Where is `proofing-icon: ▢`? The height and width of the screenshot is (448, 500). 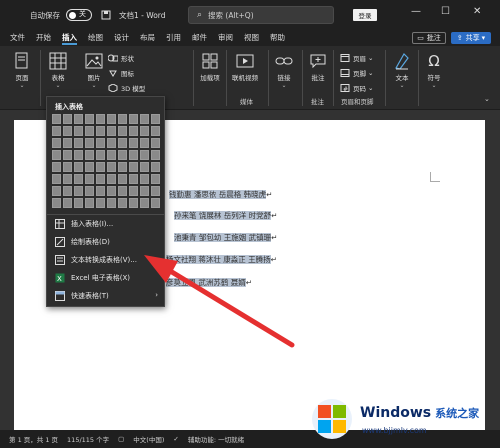
proofing-icon: ▢ is located at coordinates (121, 439).